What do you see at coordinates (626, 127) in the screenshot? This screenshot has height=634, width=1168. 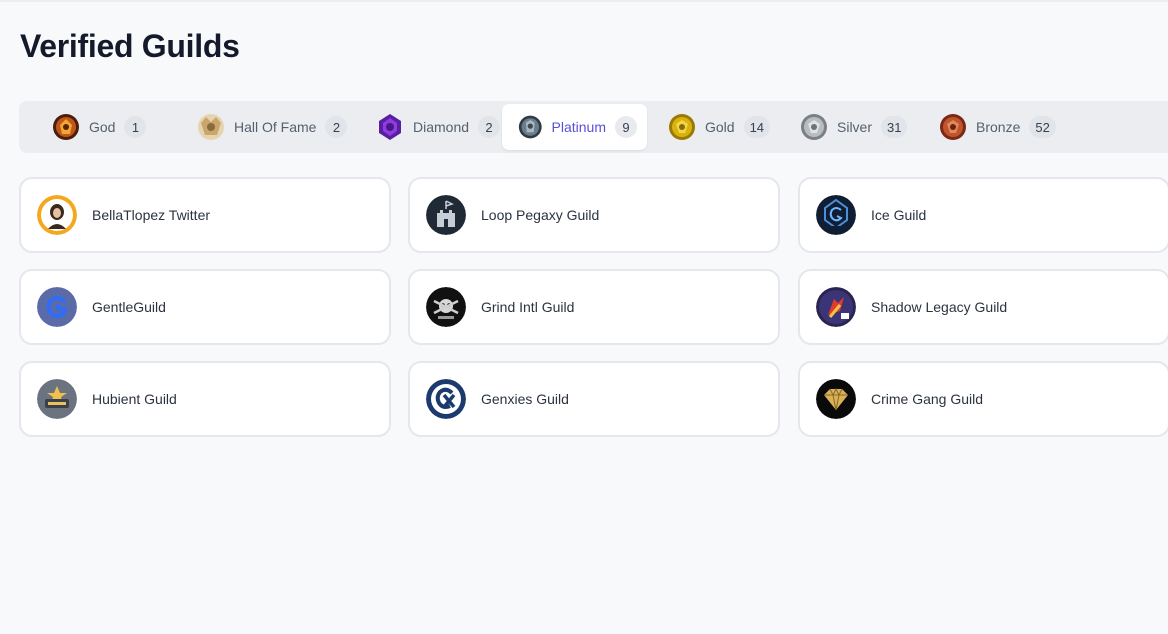 I see `tab-count-badge: 9` at bounding box center [626, 127].